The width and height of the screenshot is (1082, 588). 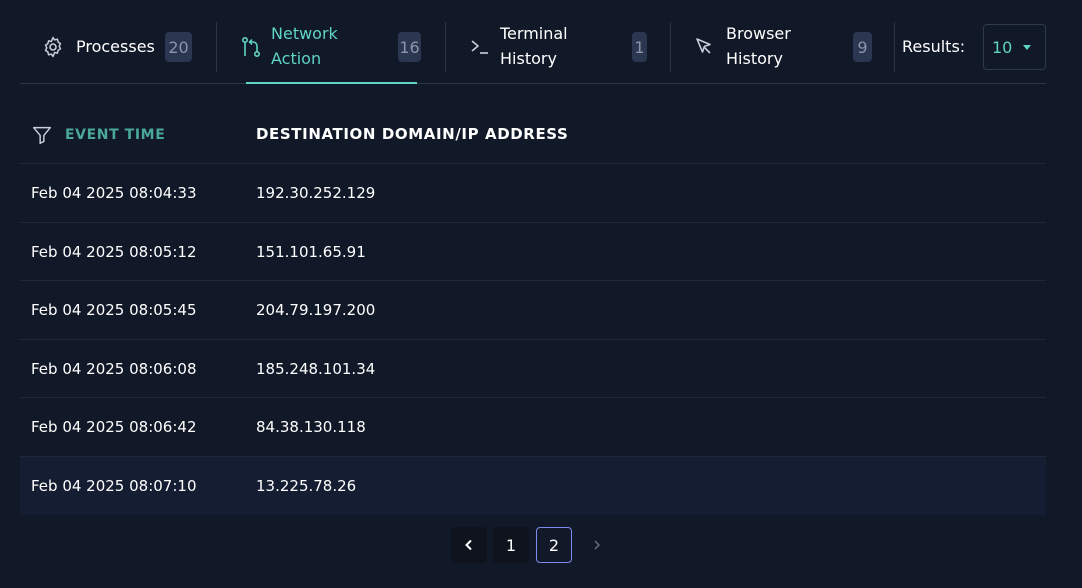 I want to click on table-row: Feb 04 2025 08:06:42 84.38.130.118, so click(x=533, y=427).